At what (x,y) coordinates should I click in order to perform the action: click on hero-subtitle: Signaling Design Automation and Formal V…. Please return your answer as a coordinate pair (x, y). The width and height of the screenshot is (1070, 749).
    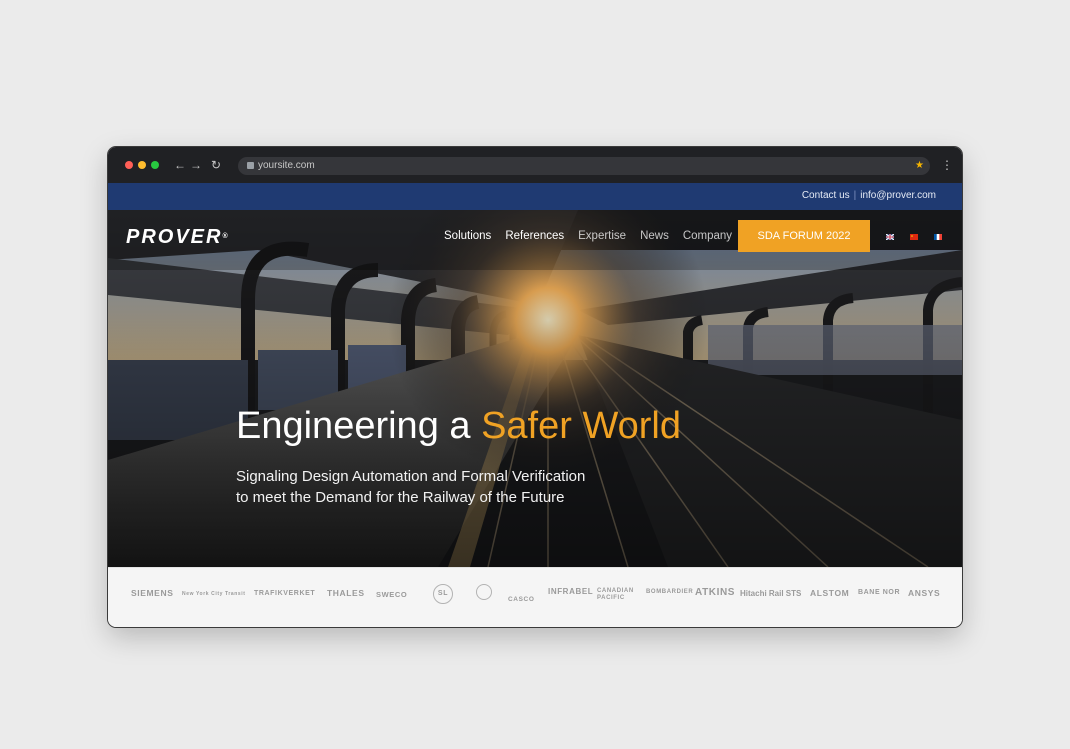
    Looking at the image, I should click on (446, 487).